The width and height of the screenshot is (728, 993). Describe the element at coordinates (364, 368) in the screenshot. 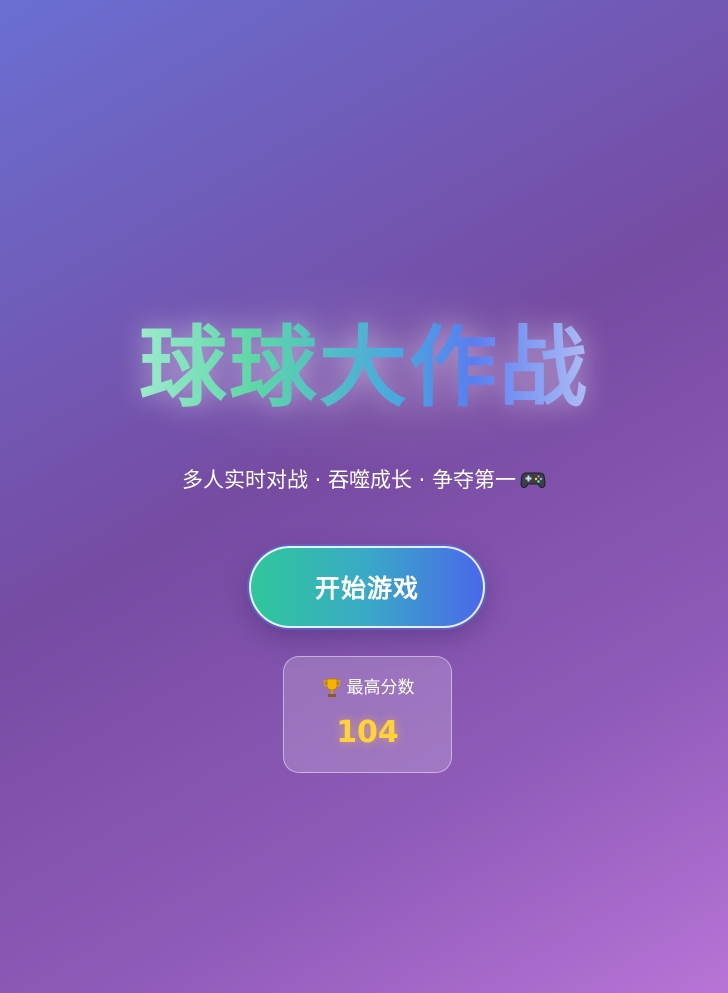

I see `game-title: 球球大作战` at that location.